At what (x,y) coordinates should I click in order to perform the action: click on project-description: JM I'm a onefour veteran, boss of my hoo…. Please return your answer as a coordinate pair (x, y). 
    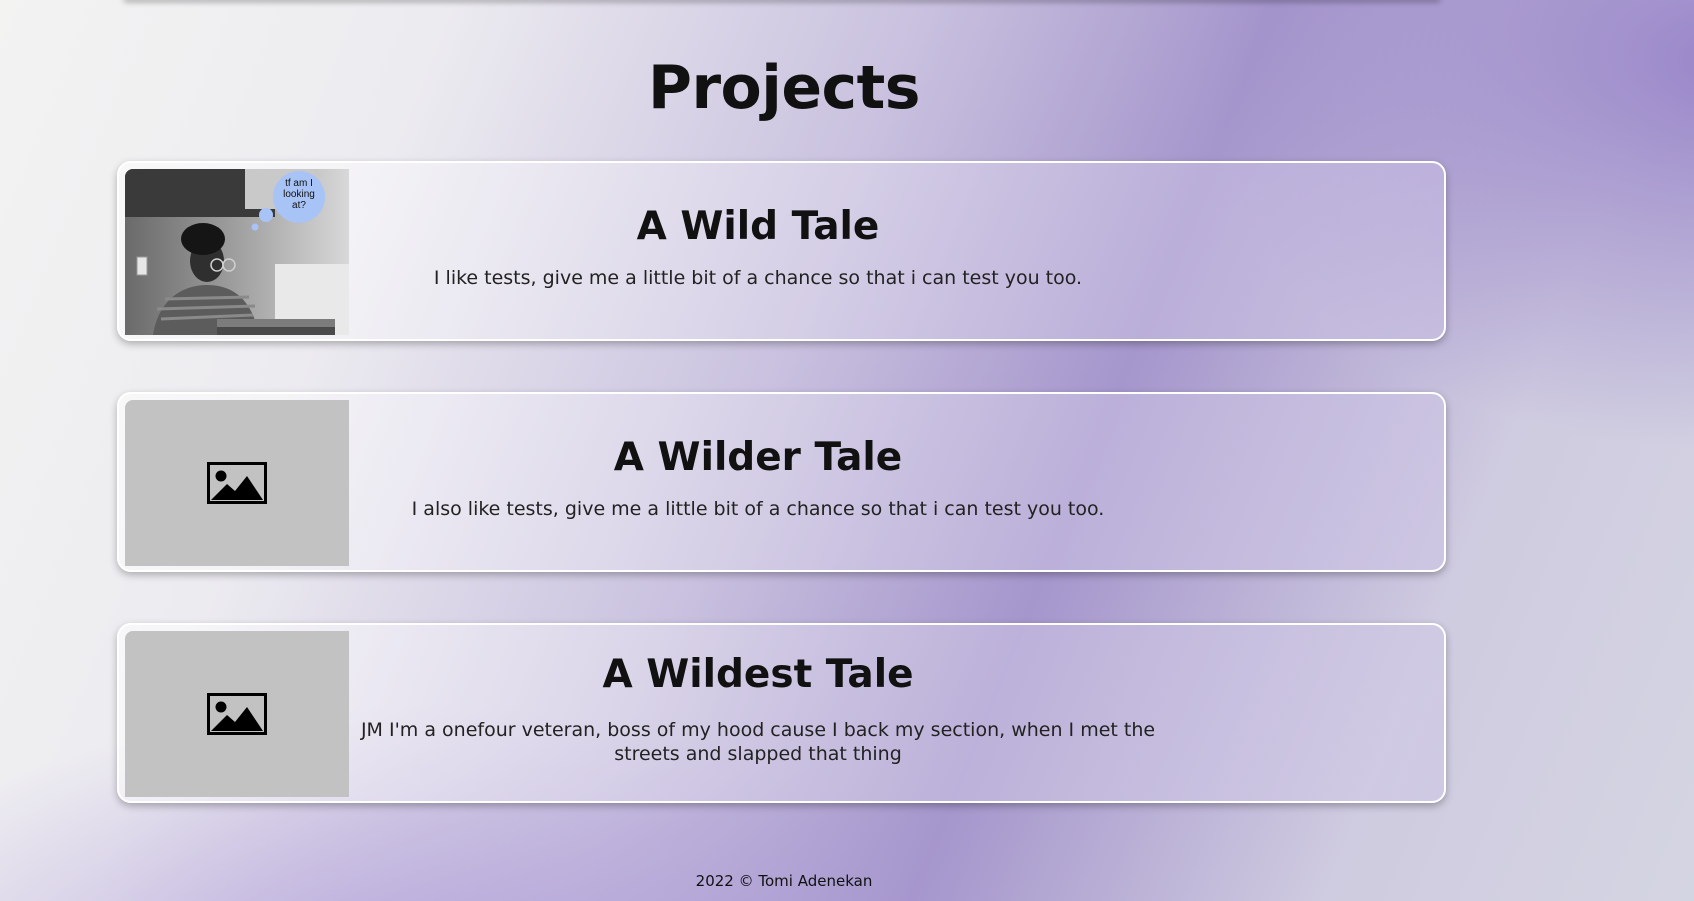
    Looking at the image, I should click on (758, 742).